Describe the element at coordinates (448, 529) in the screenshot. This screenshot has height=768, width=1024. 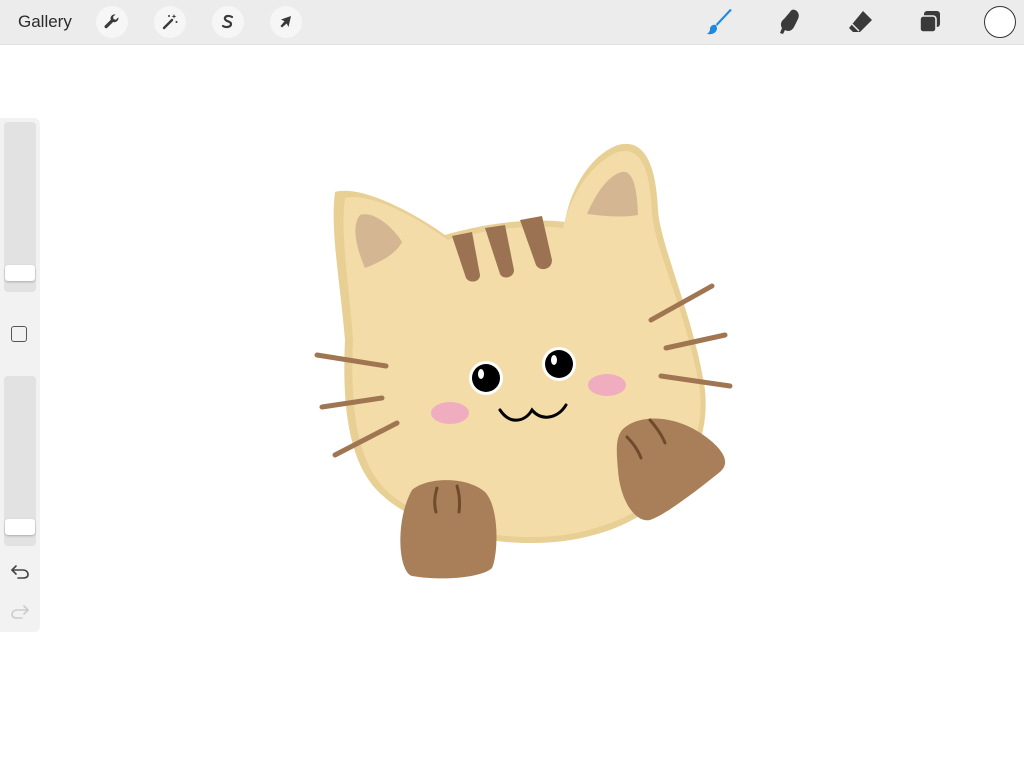
I see `left-paw` at that location.